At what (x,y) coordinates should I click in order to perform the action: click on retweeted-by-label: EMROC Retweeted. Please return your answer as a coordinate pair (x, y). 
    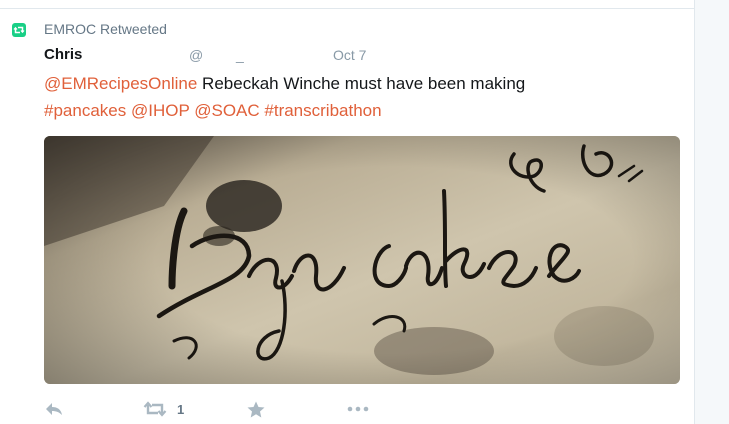
    Looking at the image, I should click on (105, 29).